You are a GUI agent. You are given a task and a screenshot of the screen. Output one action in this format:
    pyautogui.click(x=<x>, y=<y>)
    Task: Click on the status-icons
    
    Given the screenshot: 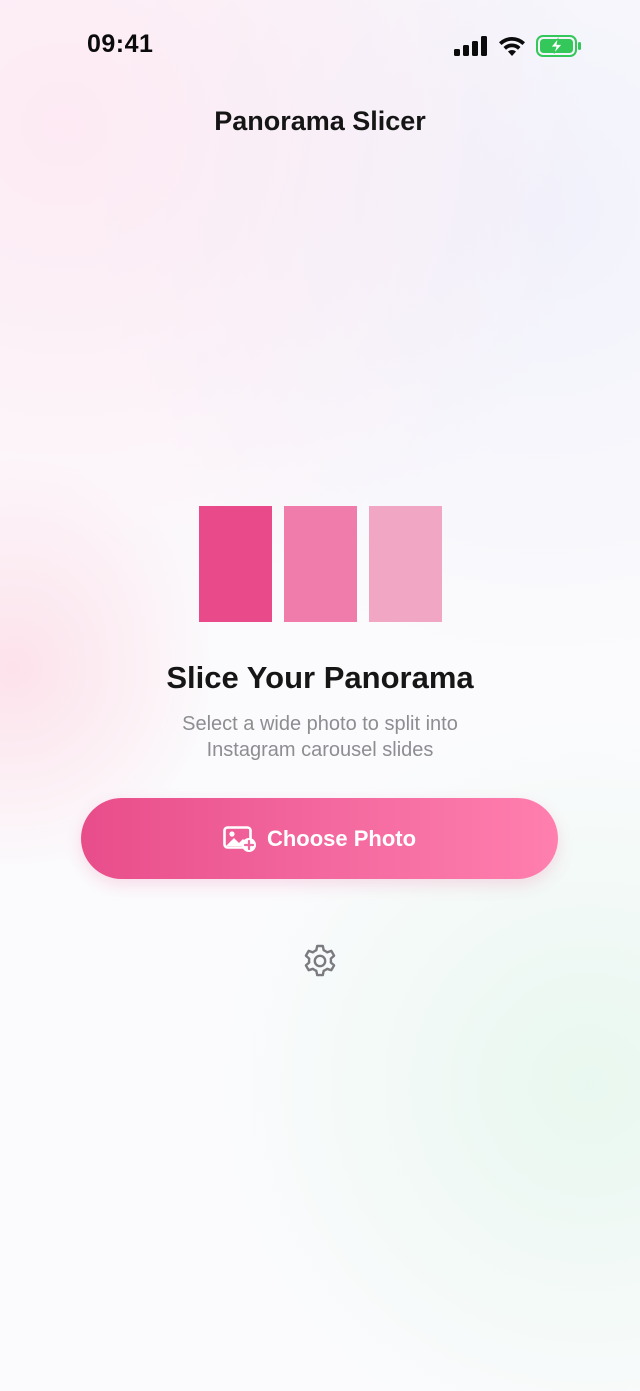 What is the action you would take?
    pyautogui.click(x=518, y=46)
    